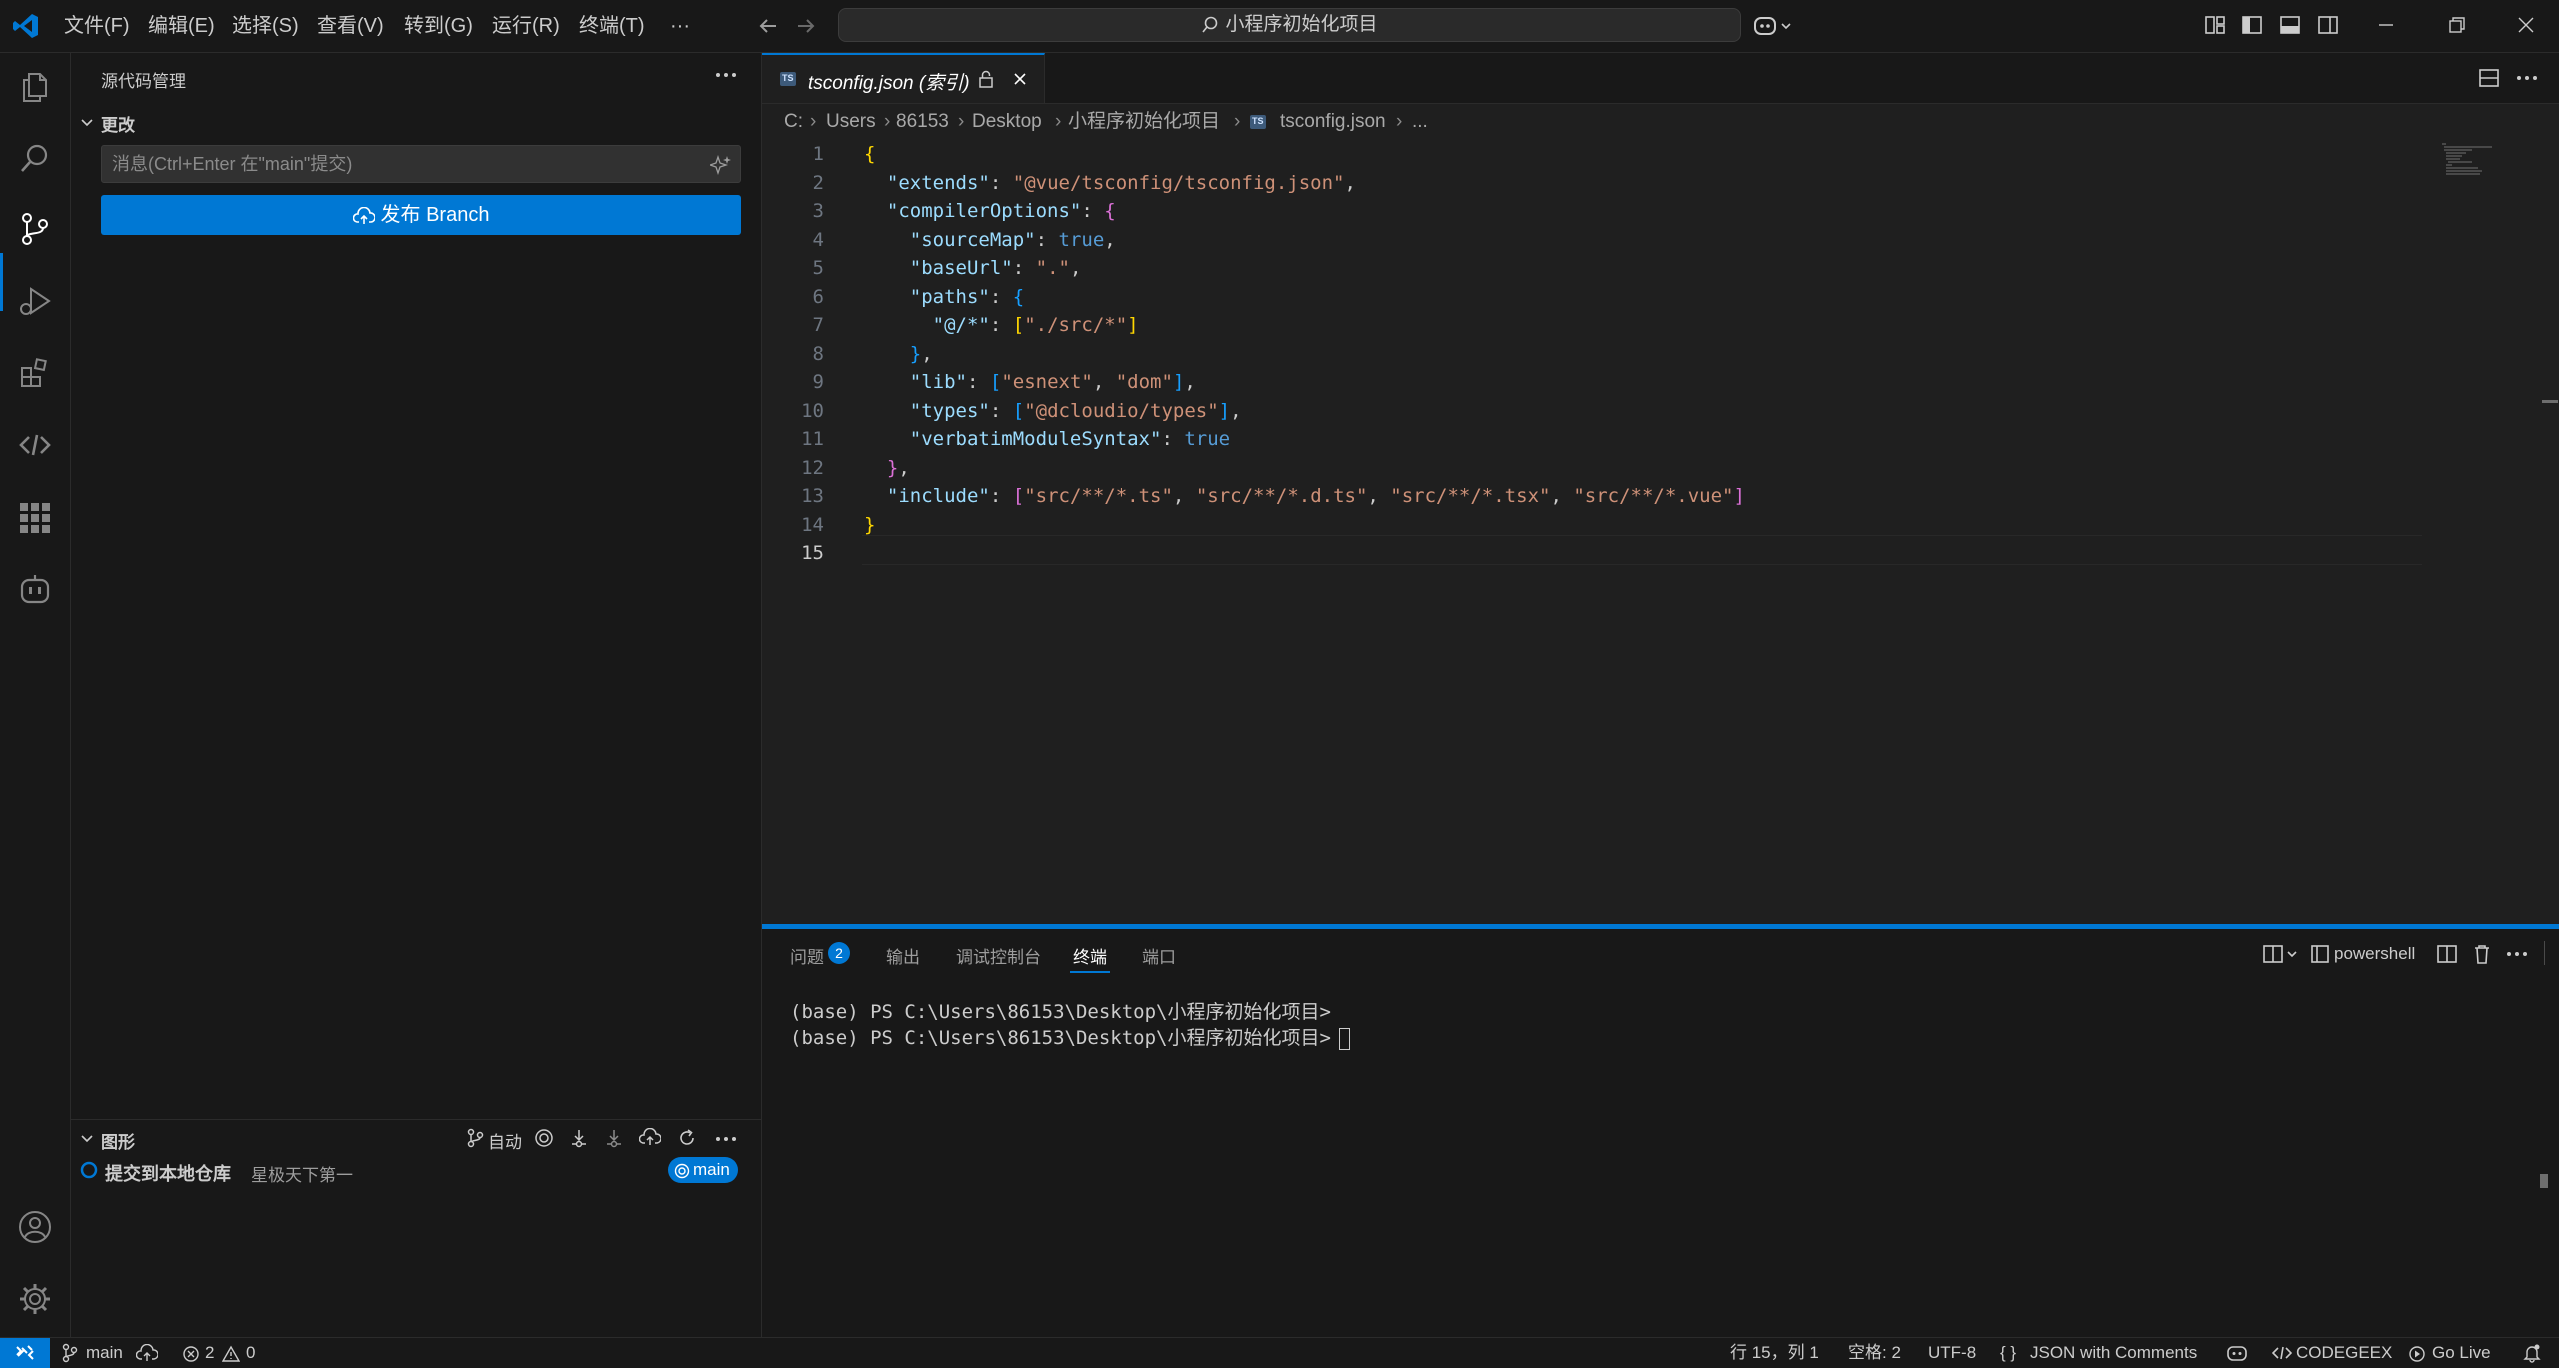  I want to click on notifications-bell-icon, so click(2532, 1353).